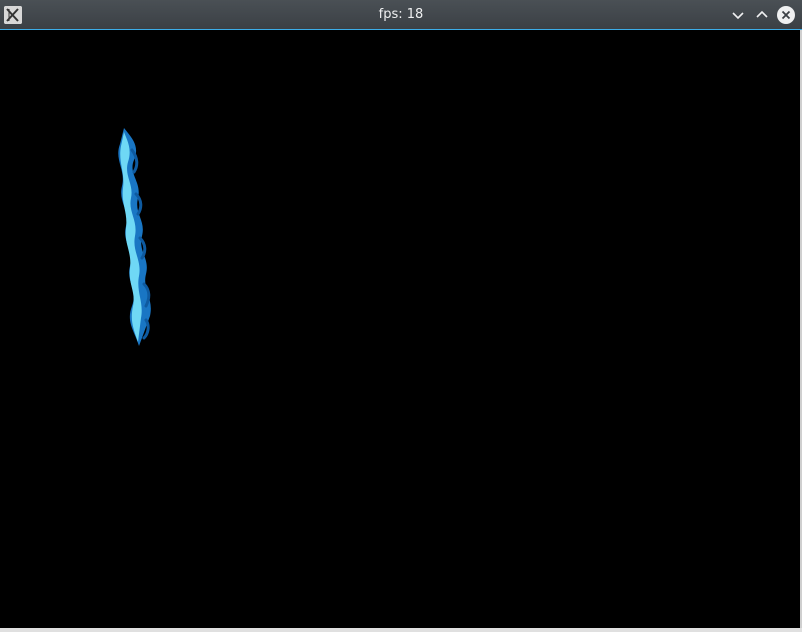 The height and width of the screenshot is (632, 802). I want to click on window-bottom-border, so click(401, 630).